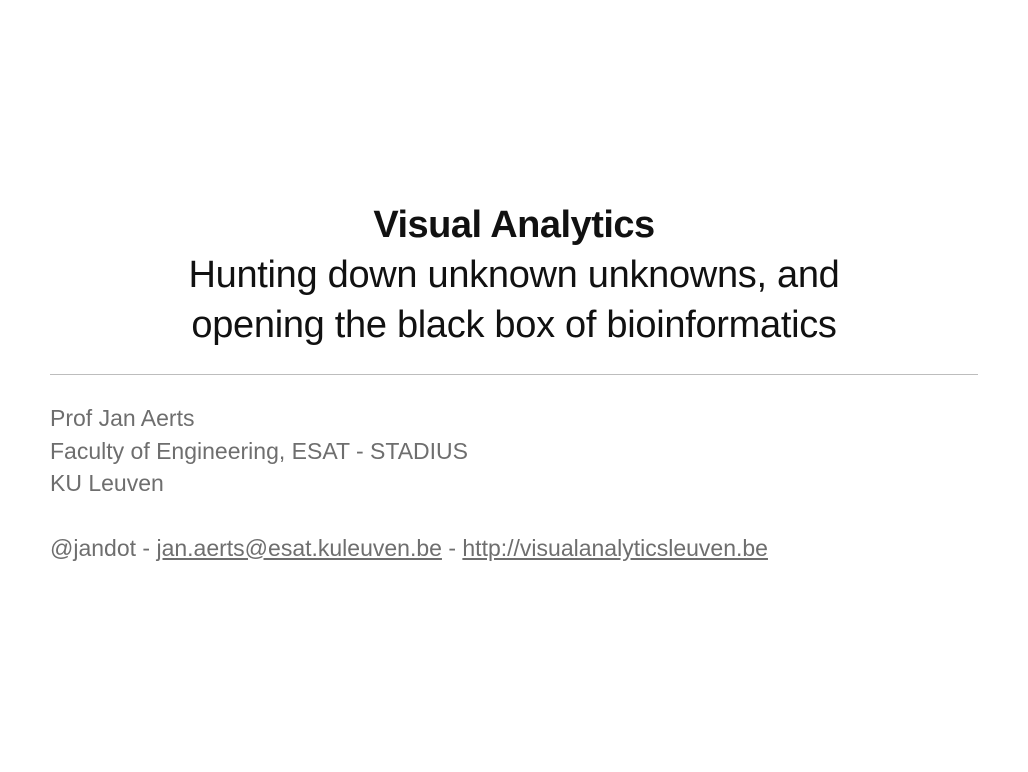 The image size is (1028, 772). I want to click on author-name: Prof Jan Aerts, so click(122, 418).